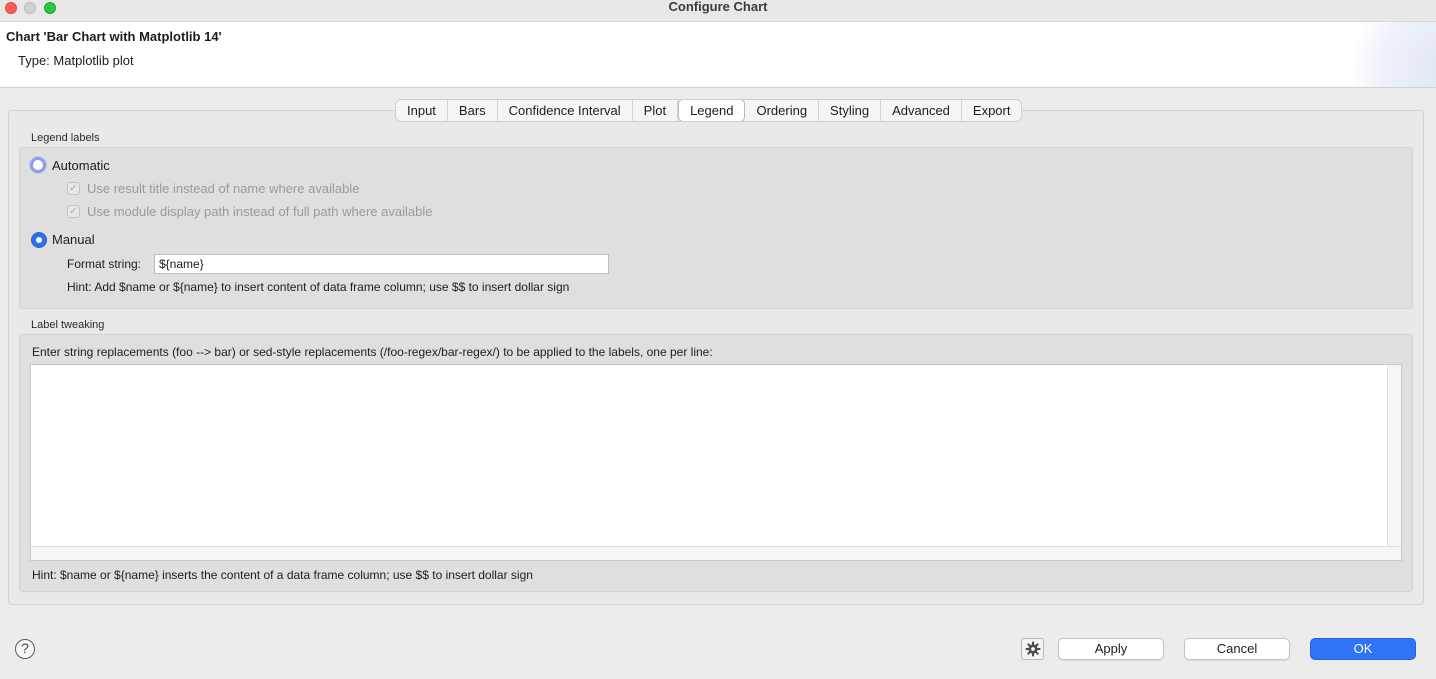 This screenshot has width=1436, height=679. I want to click on automatic-radio, so click(38, 165).